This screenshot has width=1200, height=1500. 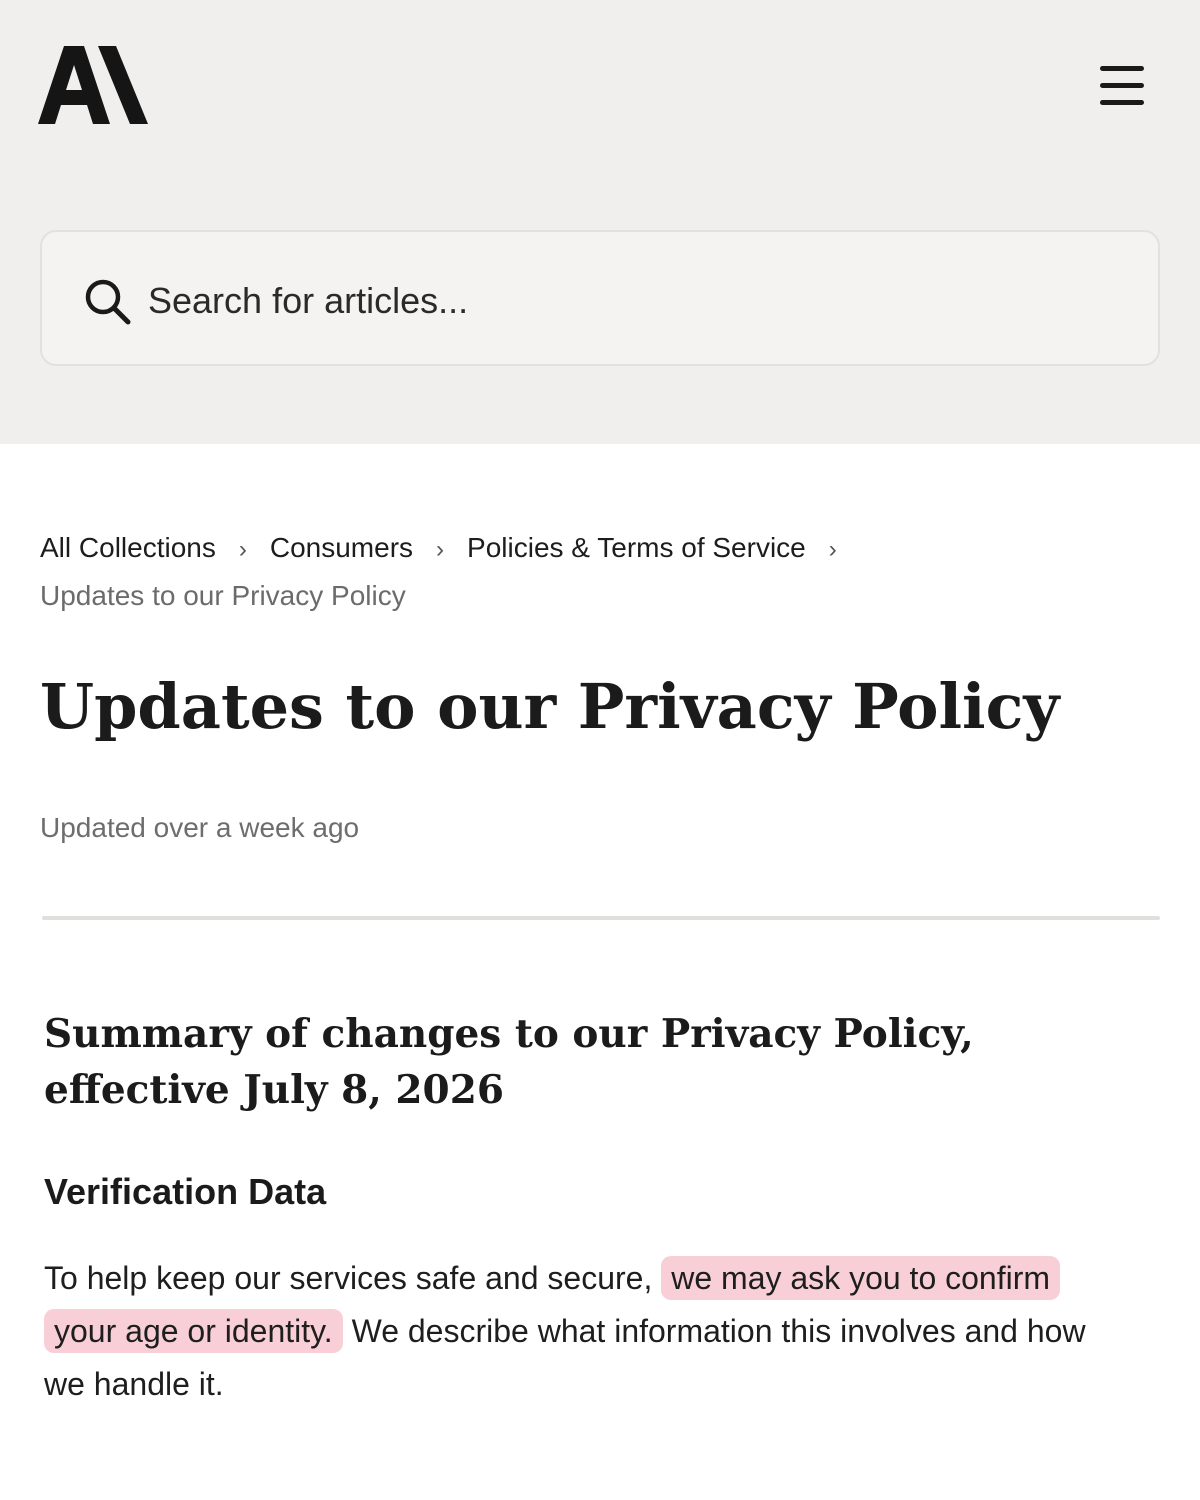 I want to click on divider, so click(x=601, y=918).